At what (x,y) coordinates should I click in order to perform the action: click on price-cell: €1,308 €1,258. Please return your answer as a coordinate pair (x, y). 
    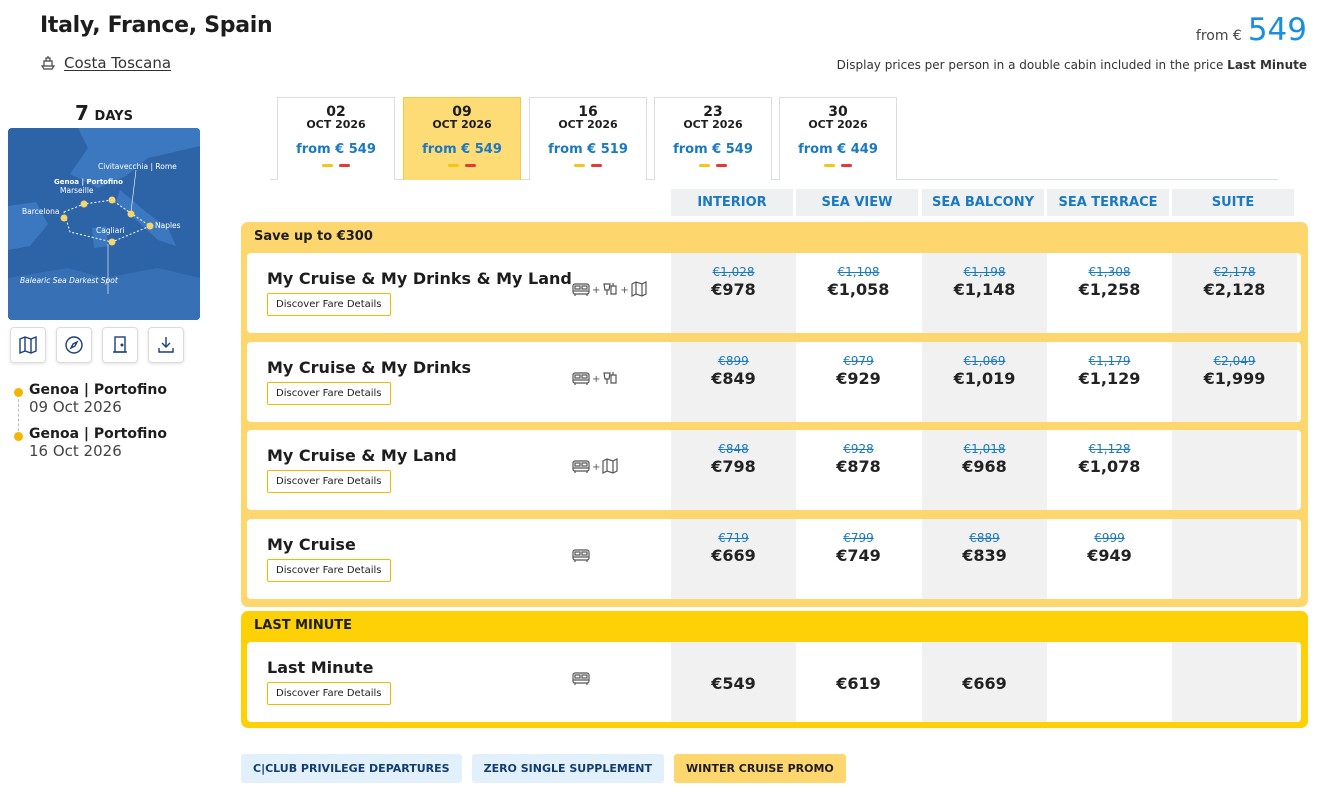
    Looking at the image, I should click on (1109, 293).